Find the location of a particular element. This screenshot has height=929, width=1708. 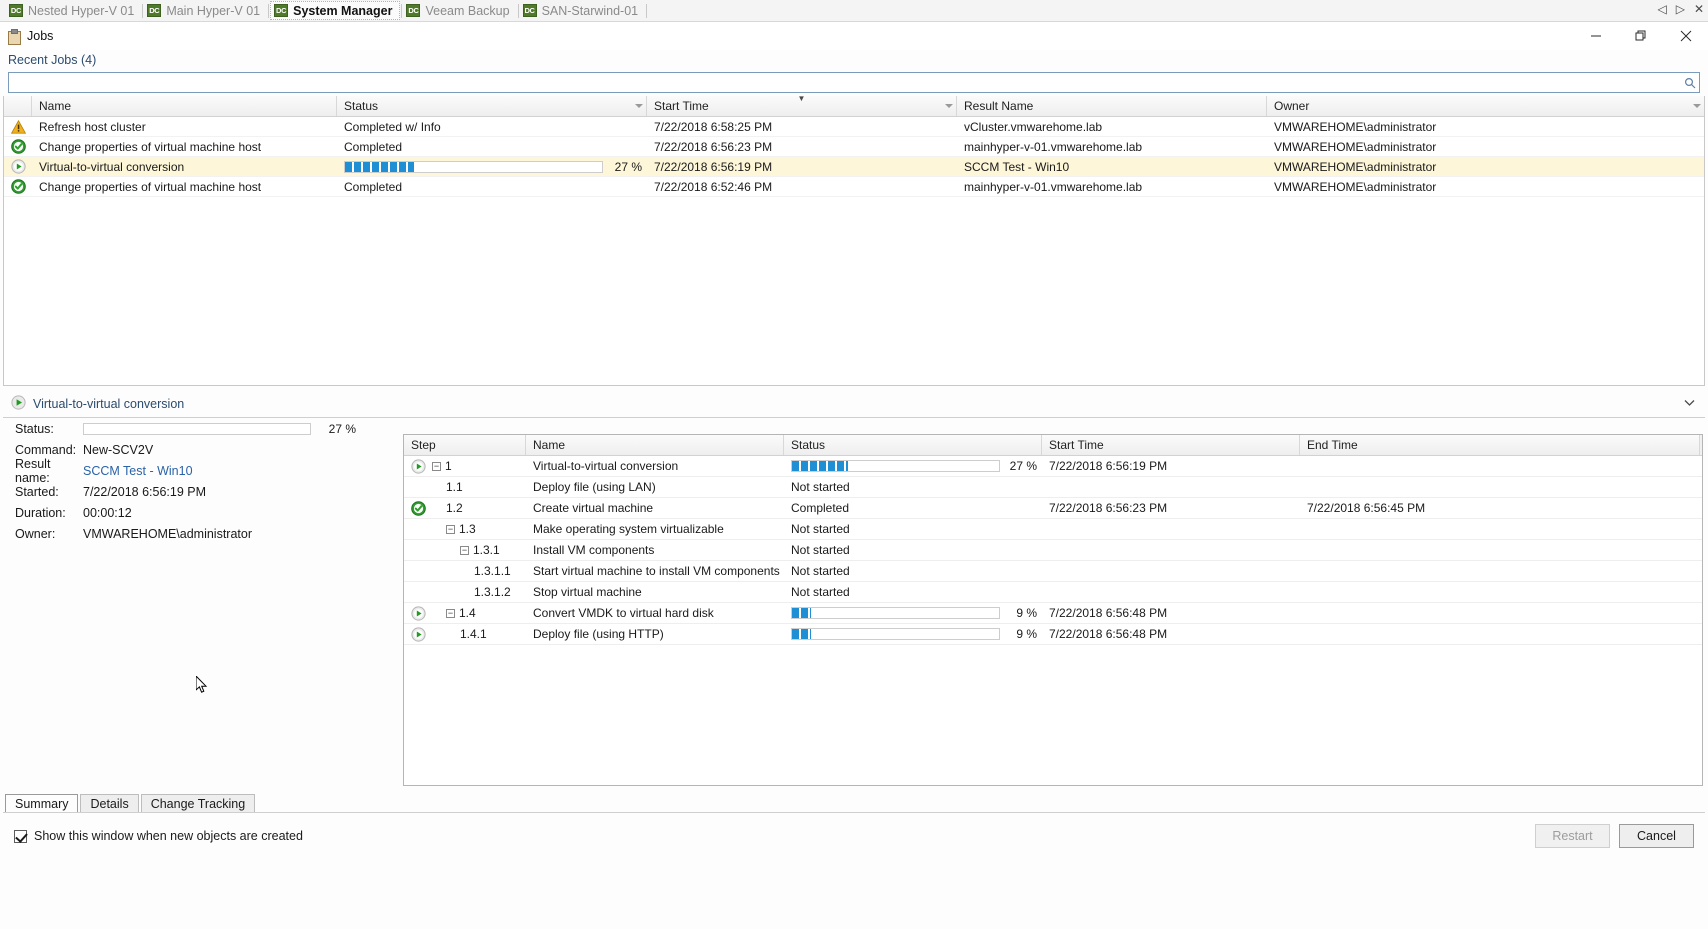

rdp-window-controls: ◁ ▷ ✕ is located at coordinates (1680, 9).